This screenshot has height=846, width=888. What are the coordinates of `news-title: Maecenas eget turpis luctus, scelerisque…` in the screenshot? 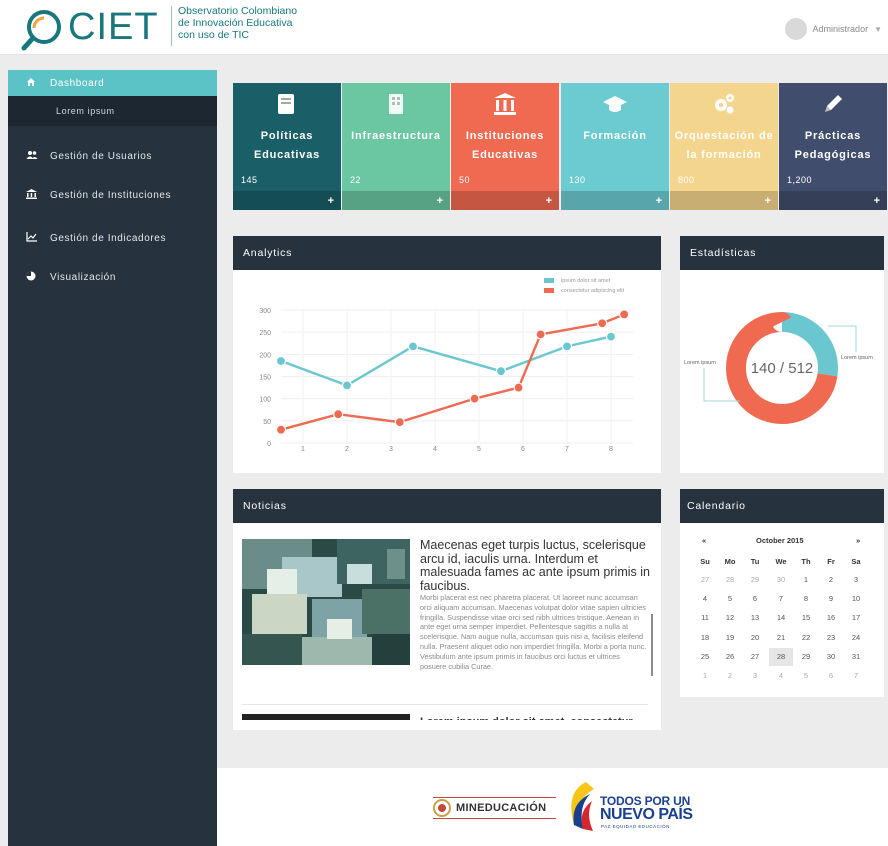 It's located at (536, 565).